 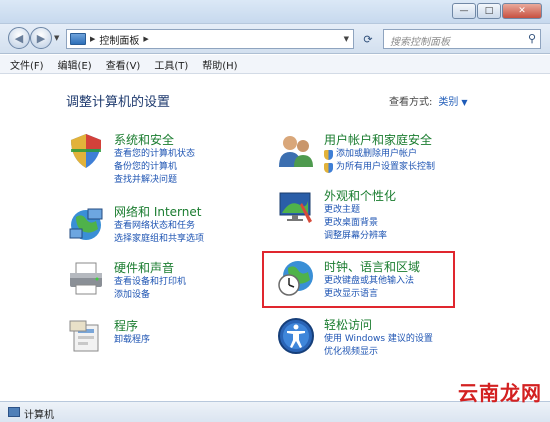 I want to click on category-title: 用户帐户和家庭安全, so click(x=378, y=139).